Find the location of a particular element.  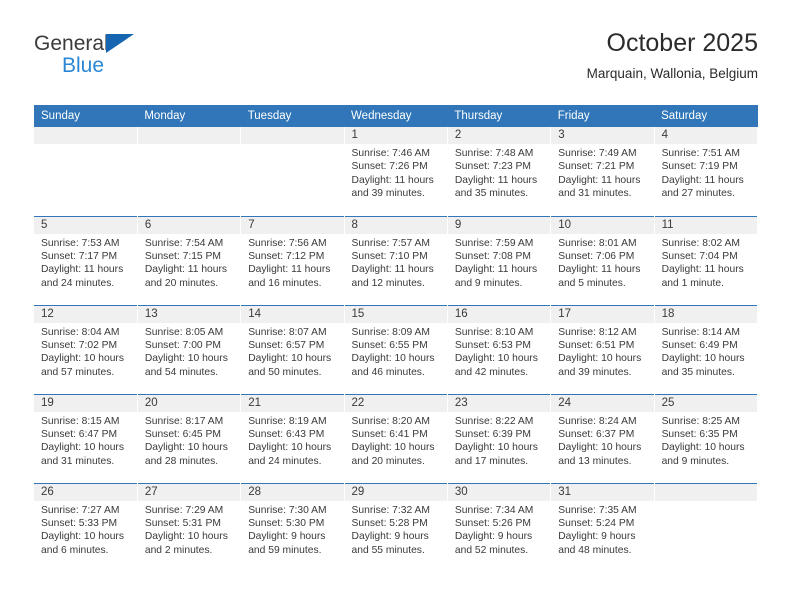

daylight-text: Daylight: 11 hours and 9 minutes. is located at coordinates (496, 276).